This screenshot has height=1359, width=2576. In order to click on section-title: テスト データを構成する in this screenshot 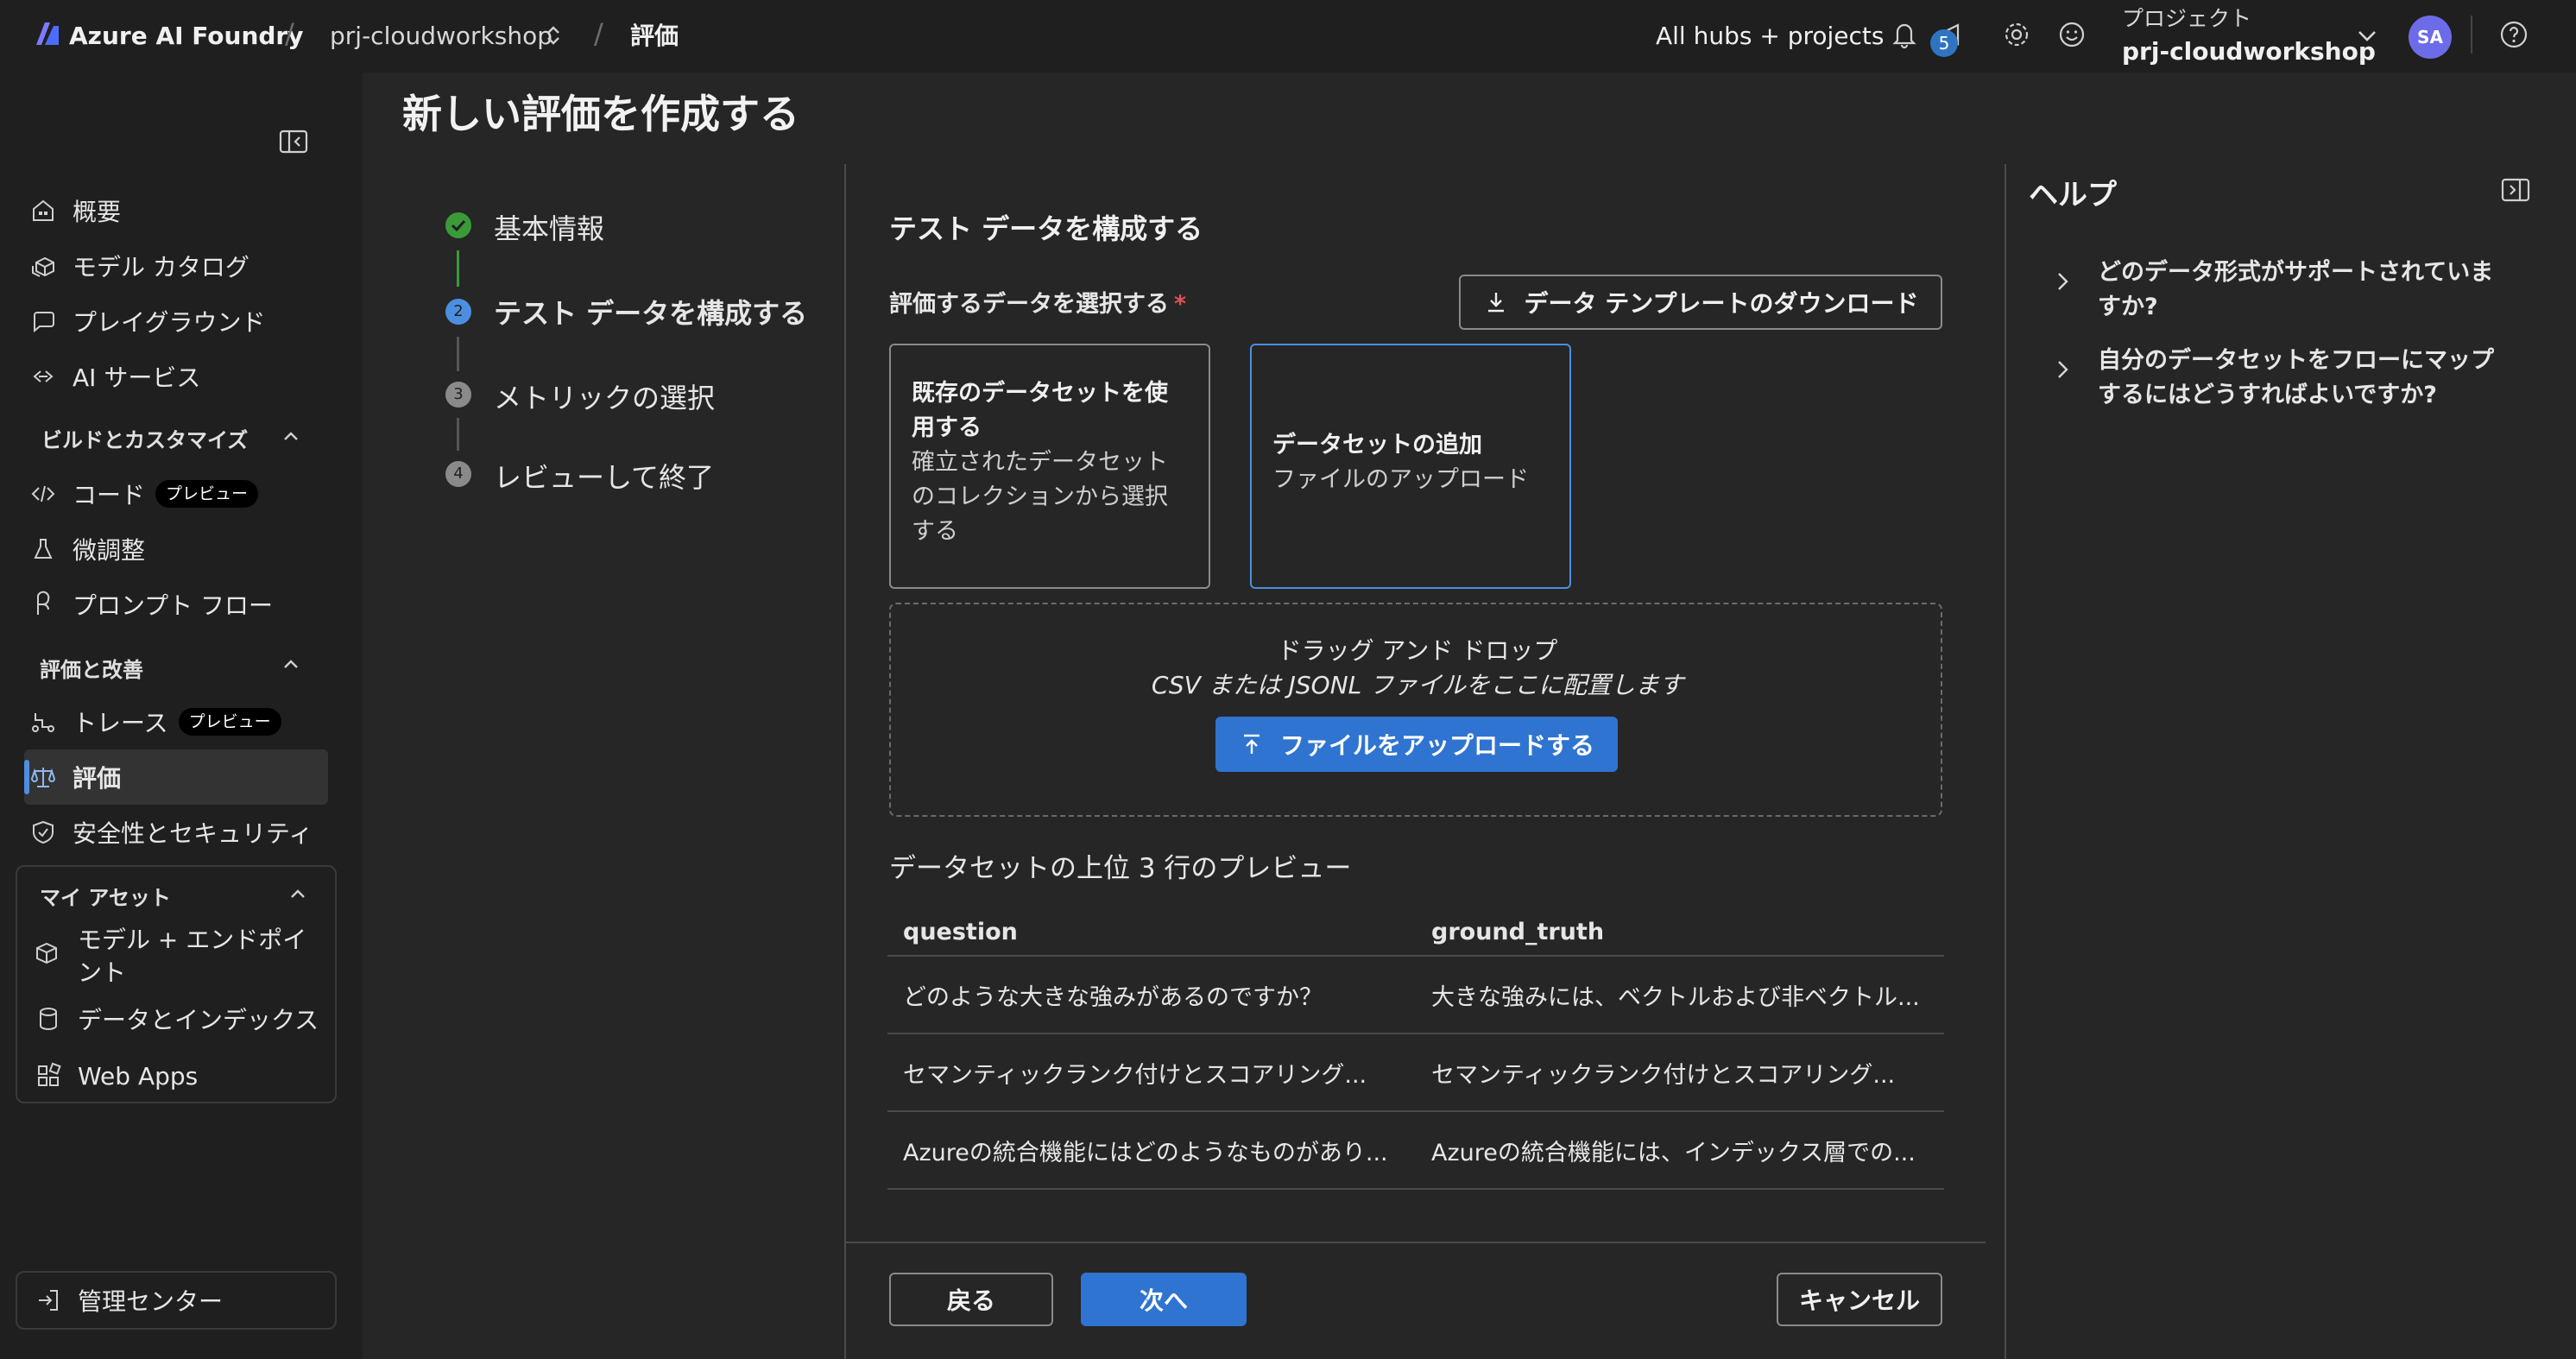, I will do `click(1046, 228)`.